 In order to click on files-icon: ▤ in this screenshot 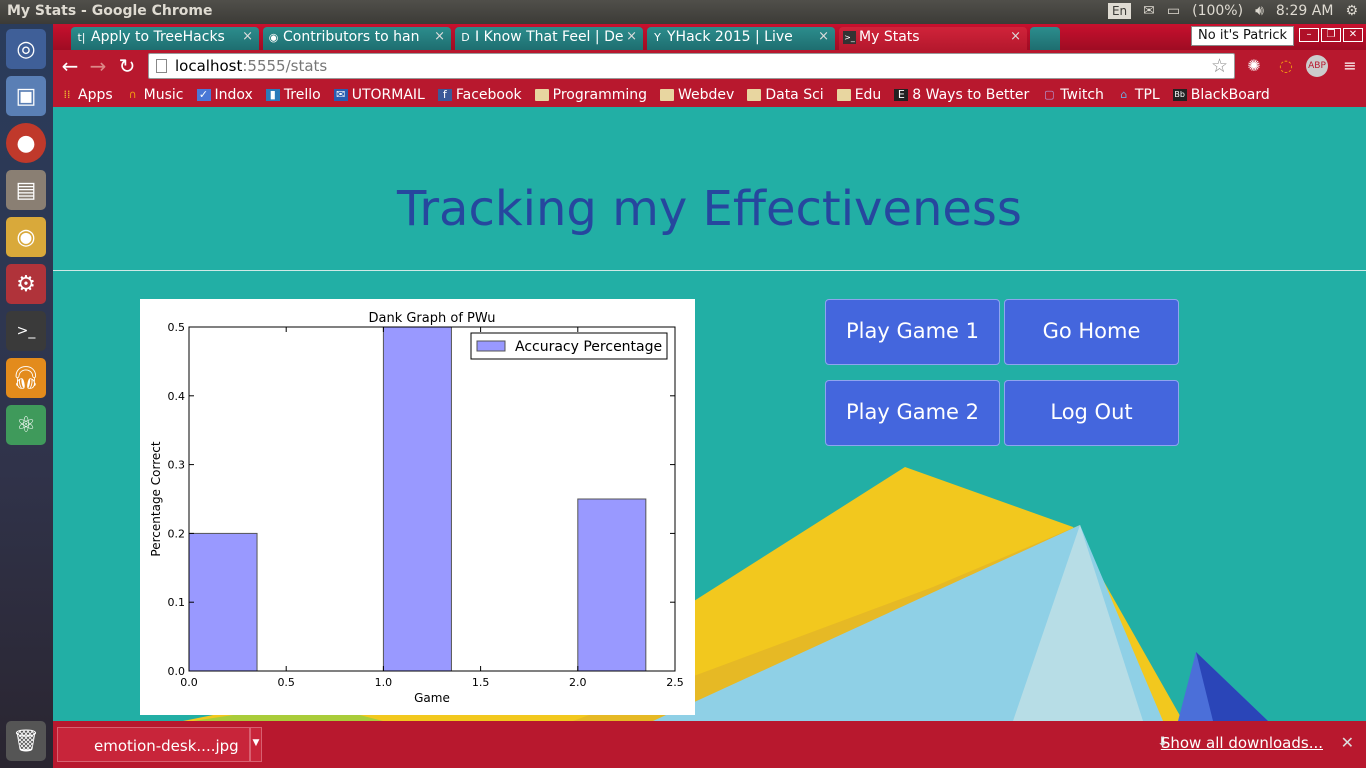, I will do `click(26, 190)`.